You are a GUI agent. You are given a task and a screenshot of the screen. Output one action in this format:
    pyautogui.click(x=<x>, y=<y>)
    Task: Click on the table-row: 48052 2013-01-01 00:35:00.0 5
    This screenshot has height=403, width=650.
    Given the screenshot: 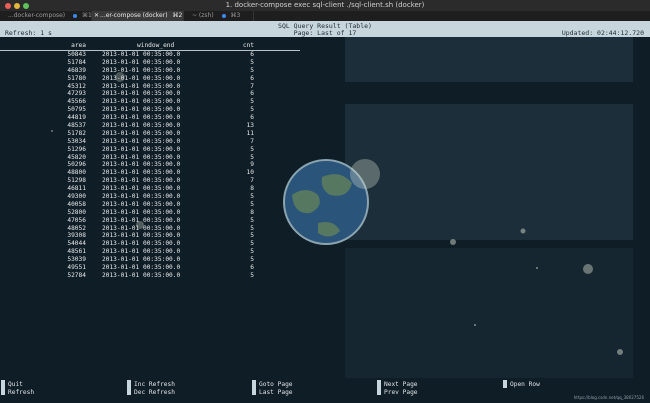 What is the action you would take?
    pyautogui.click(x=150, y=229)
    